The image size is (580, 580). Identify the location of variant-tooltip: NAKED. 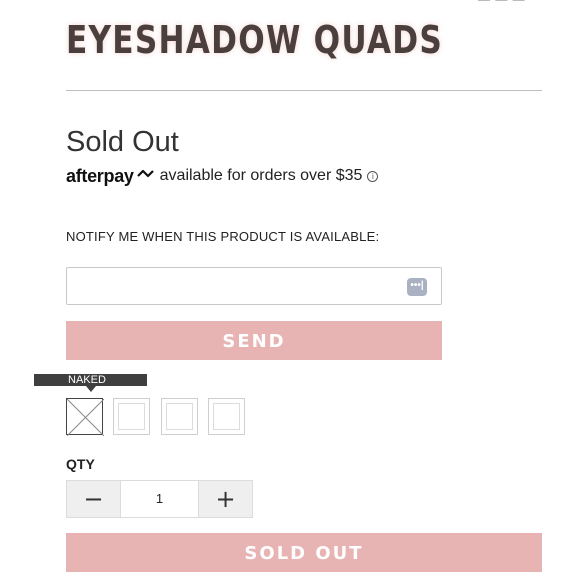
(90, 380).